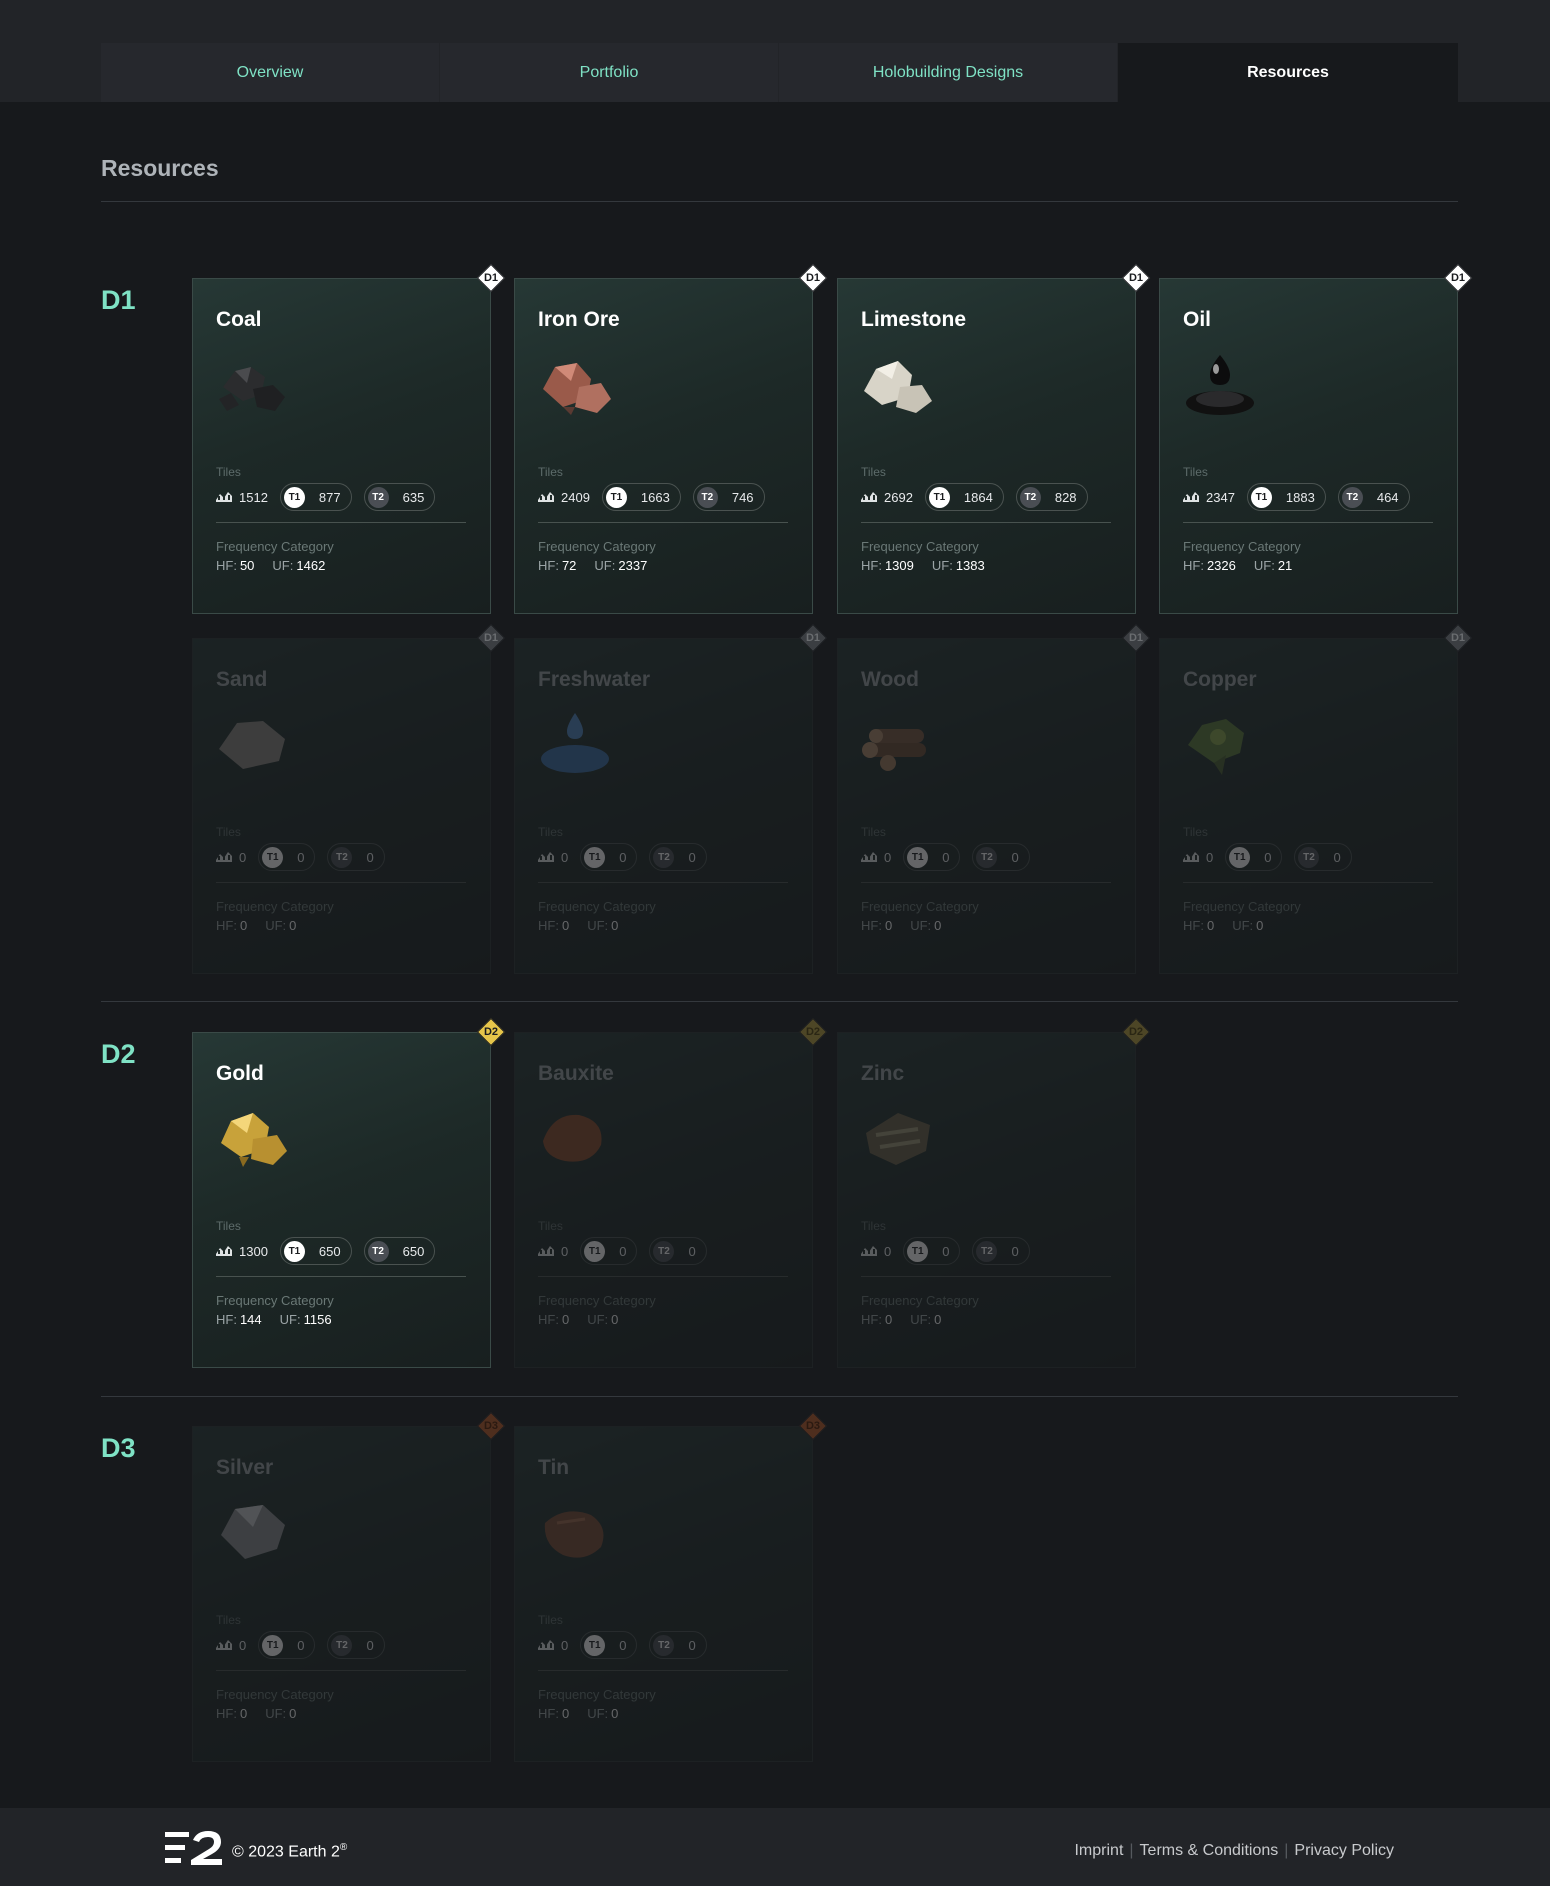 The image size is (1550, 1886). Describe the element at coordinates (1136, 1032) in the screenshot. I see `tier-badge-label: D2` at that location.